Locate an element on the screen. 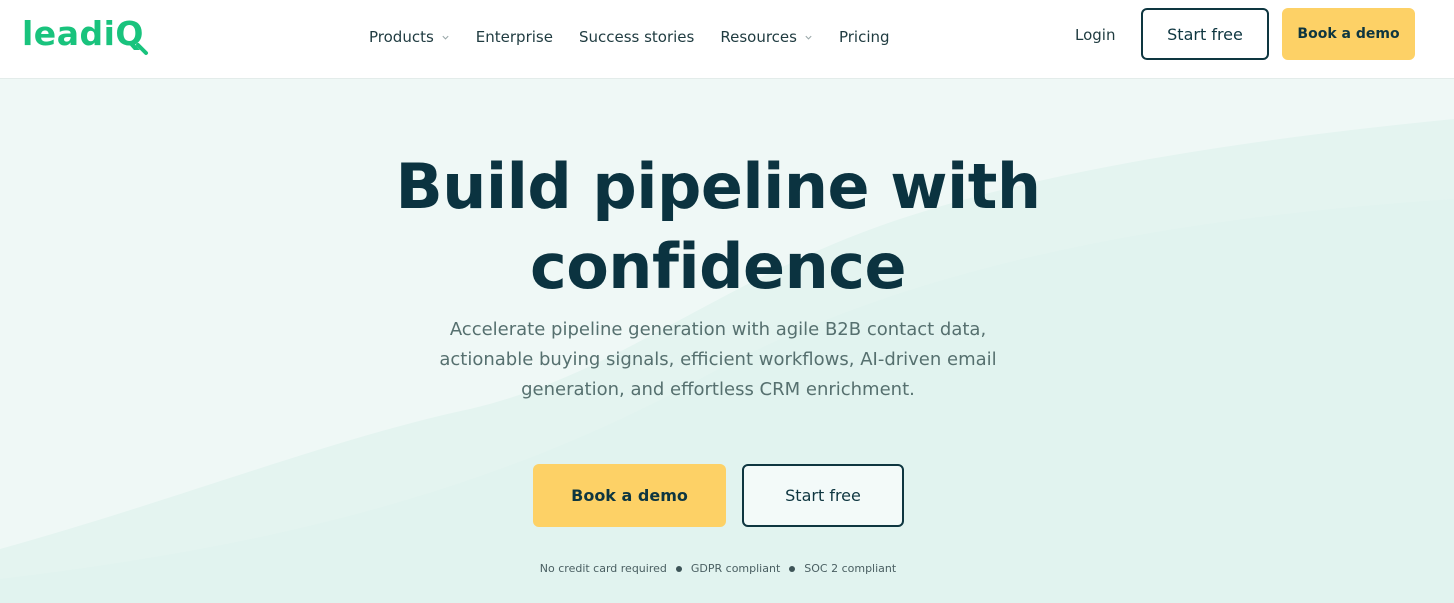 The width and height of the screenshot is (1454, 603). login-link: Login is located at coordinates (1095, 35).